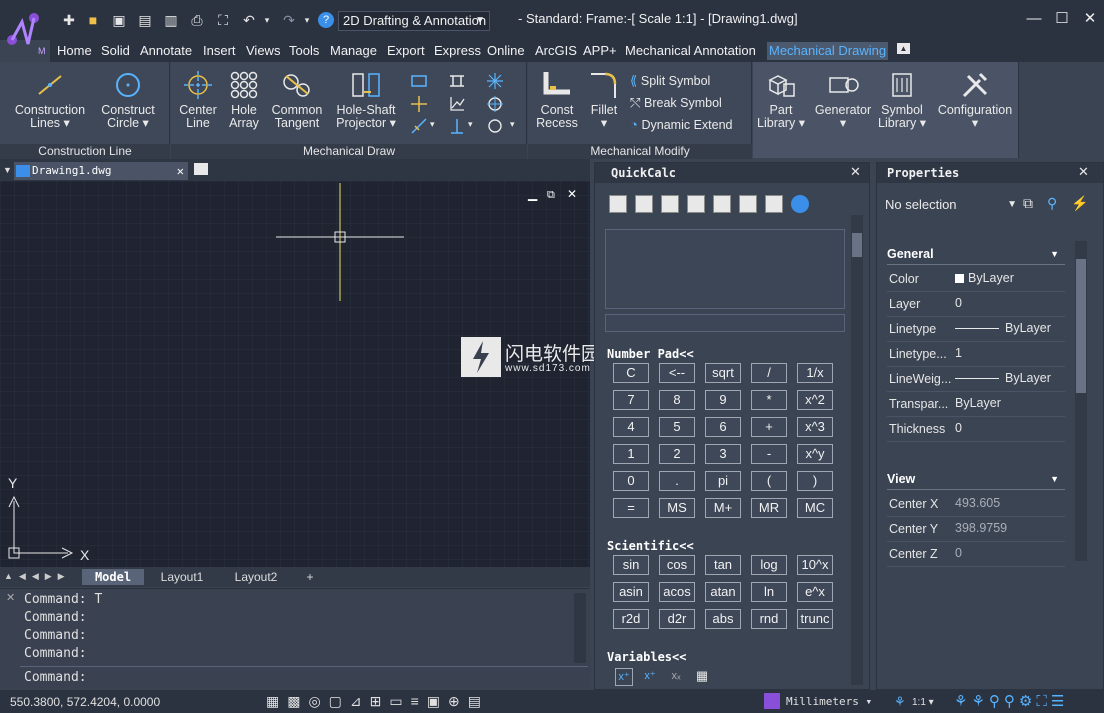 Image resolution: width=1104 pixels, height=713 pixels. What do you see at coordinates (201, 169) in the screenshot?
I see `new-tab-icon` at bounding box center [201, 169].